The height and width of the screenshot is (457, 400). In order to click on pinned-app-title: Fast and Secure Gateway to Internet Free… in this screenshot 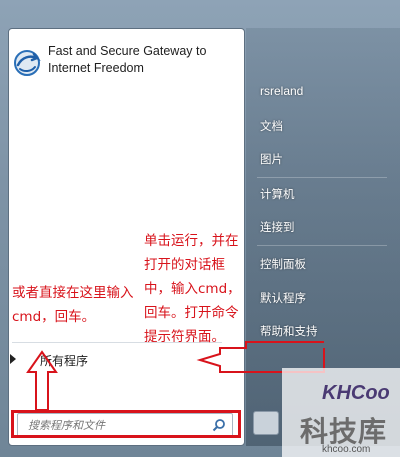, I will do `click(127, 59)`.